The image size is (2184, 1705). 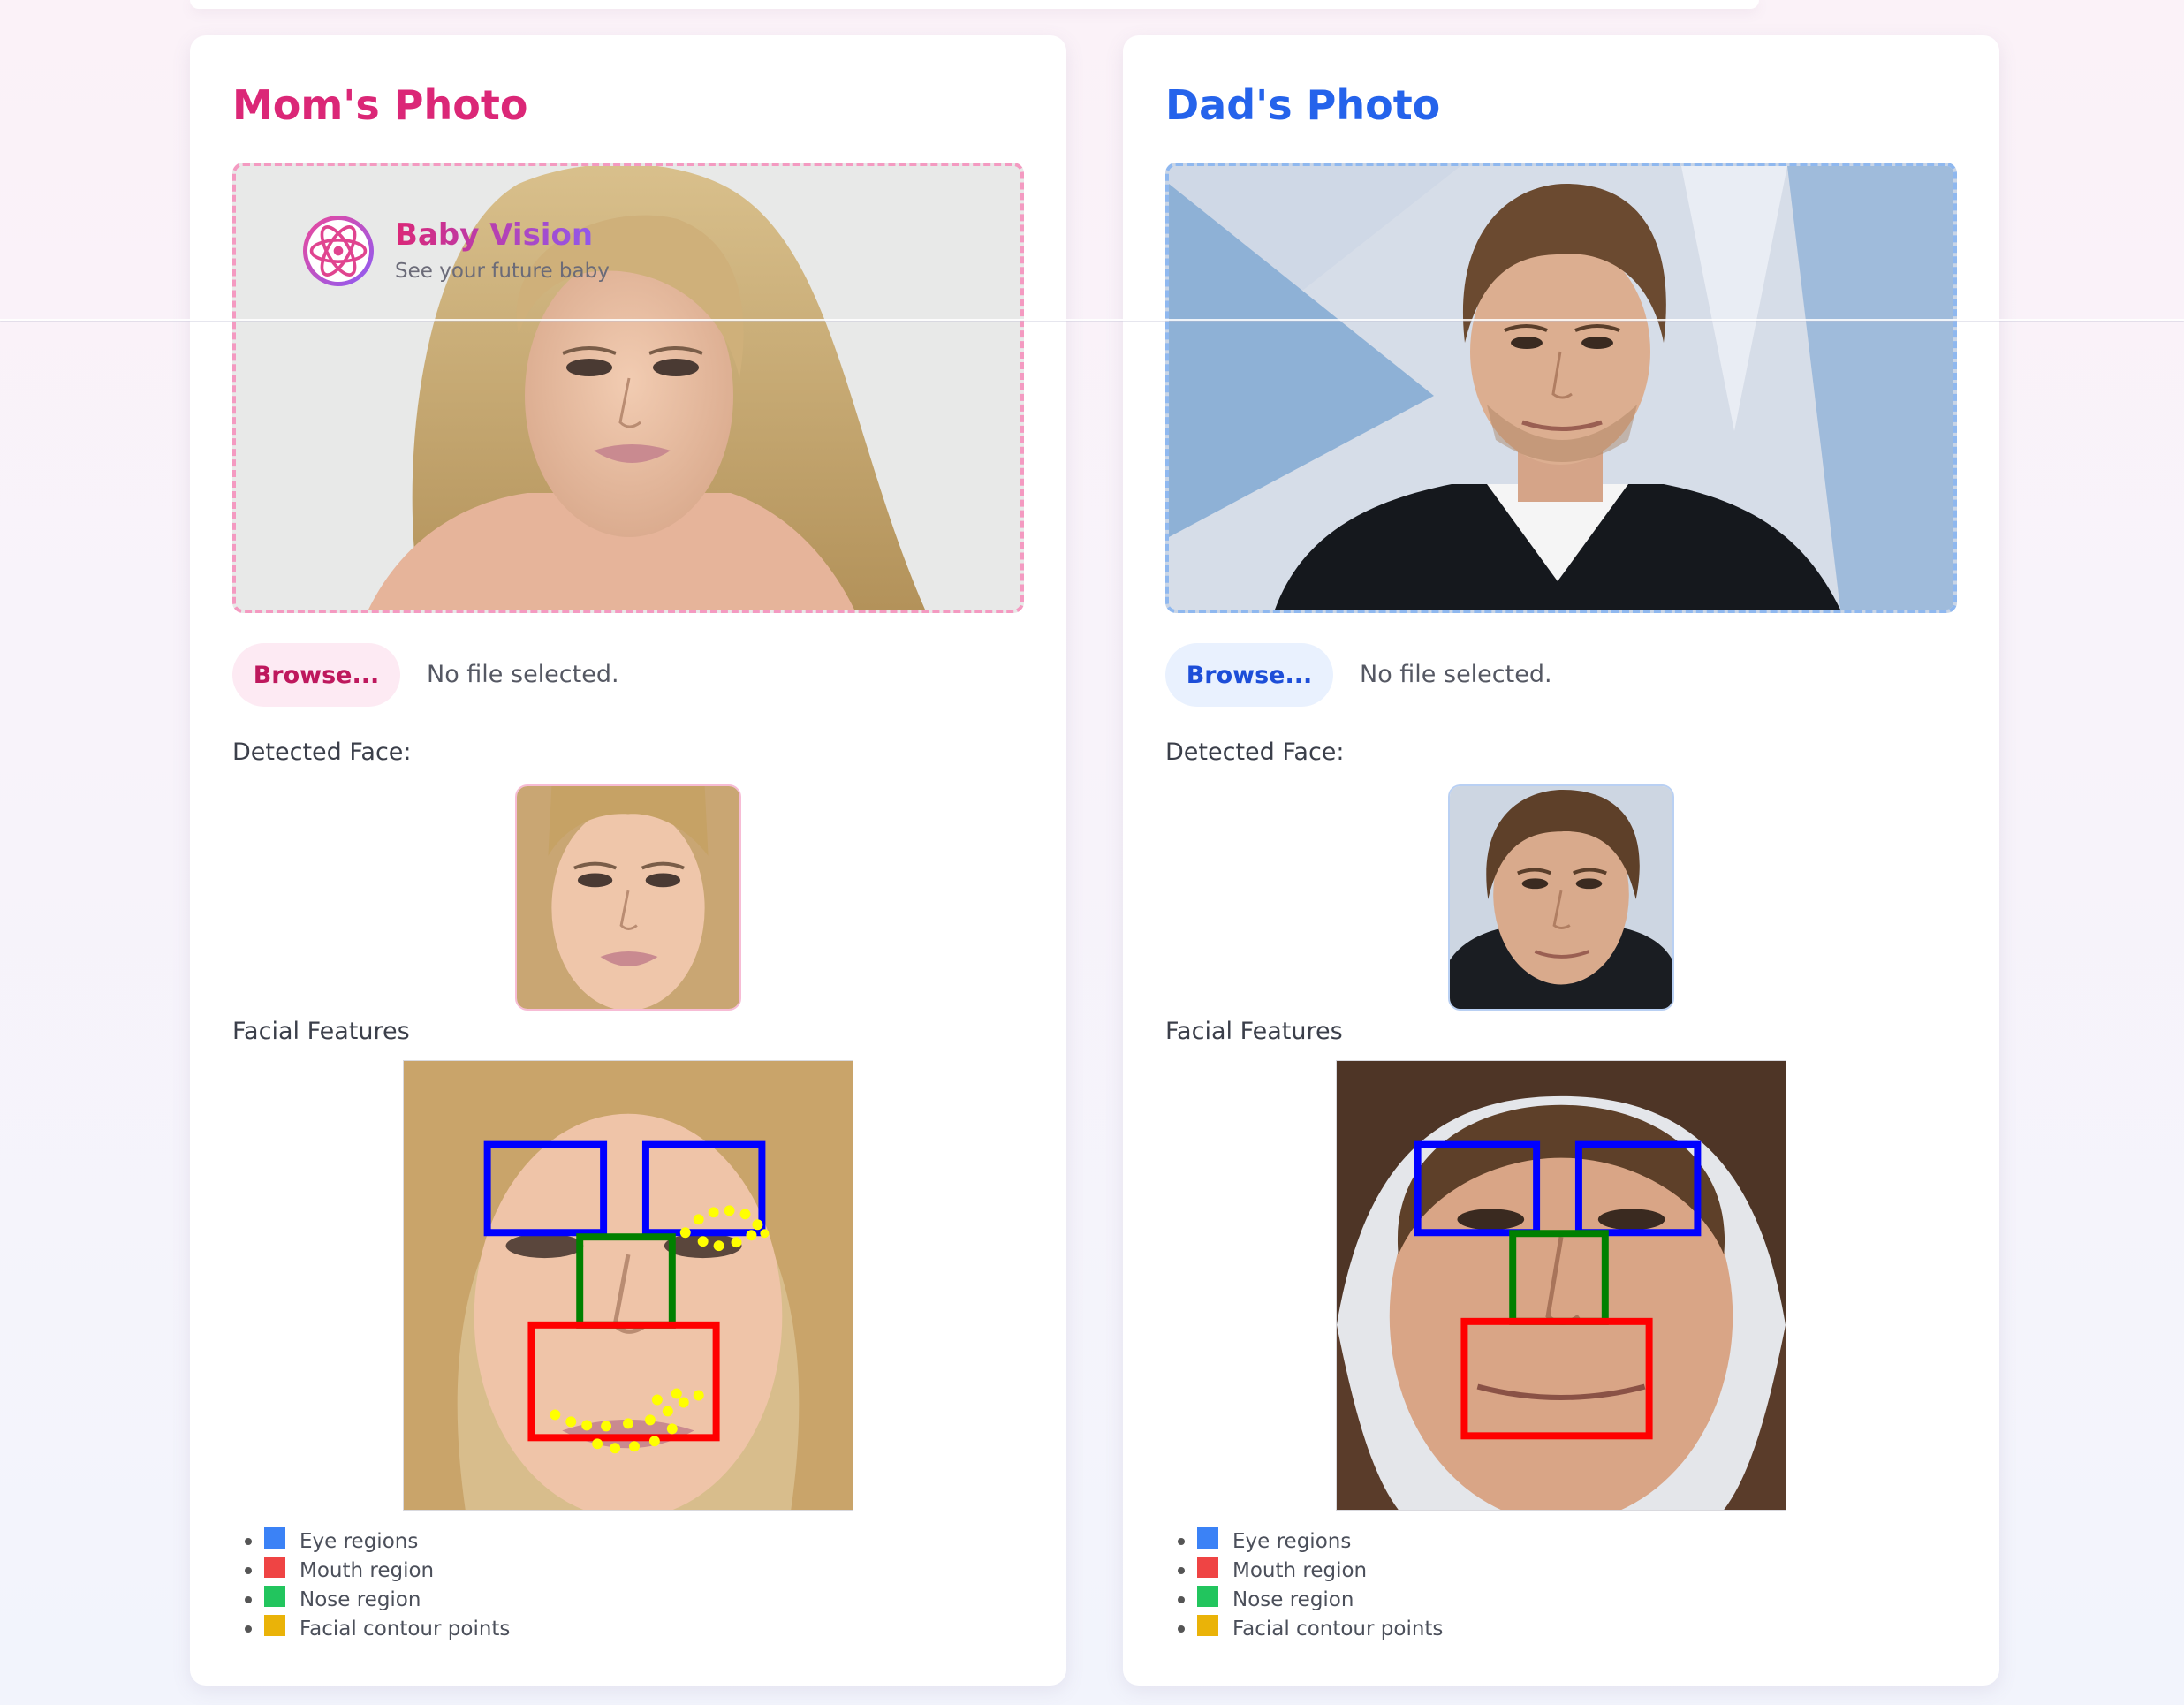 What do you see at coordinates (321, 1032) in the screenshot?
I see `mom-facial-features-label: Facial Features` at bounding box center [321, 1032].